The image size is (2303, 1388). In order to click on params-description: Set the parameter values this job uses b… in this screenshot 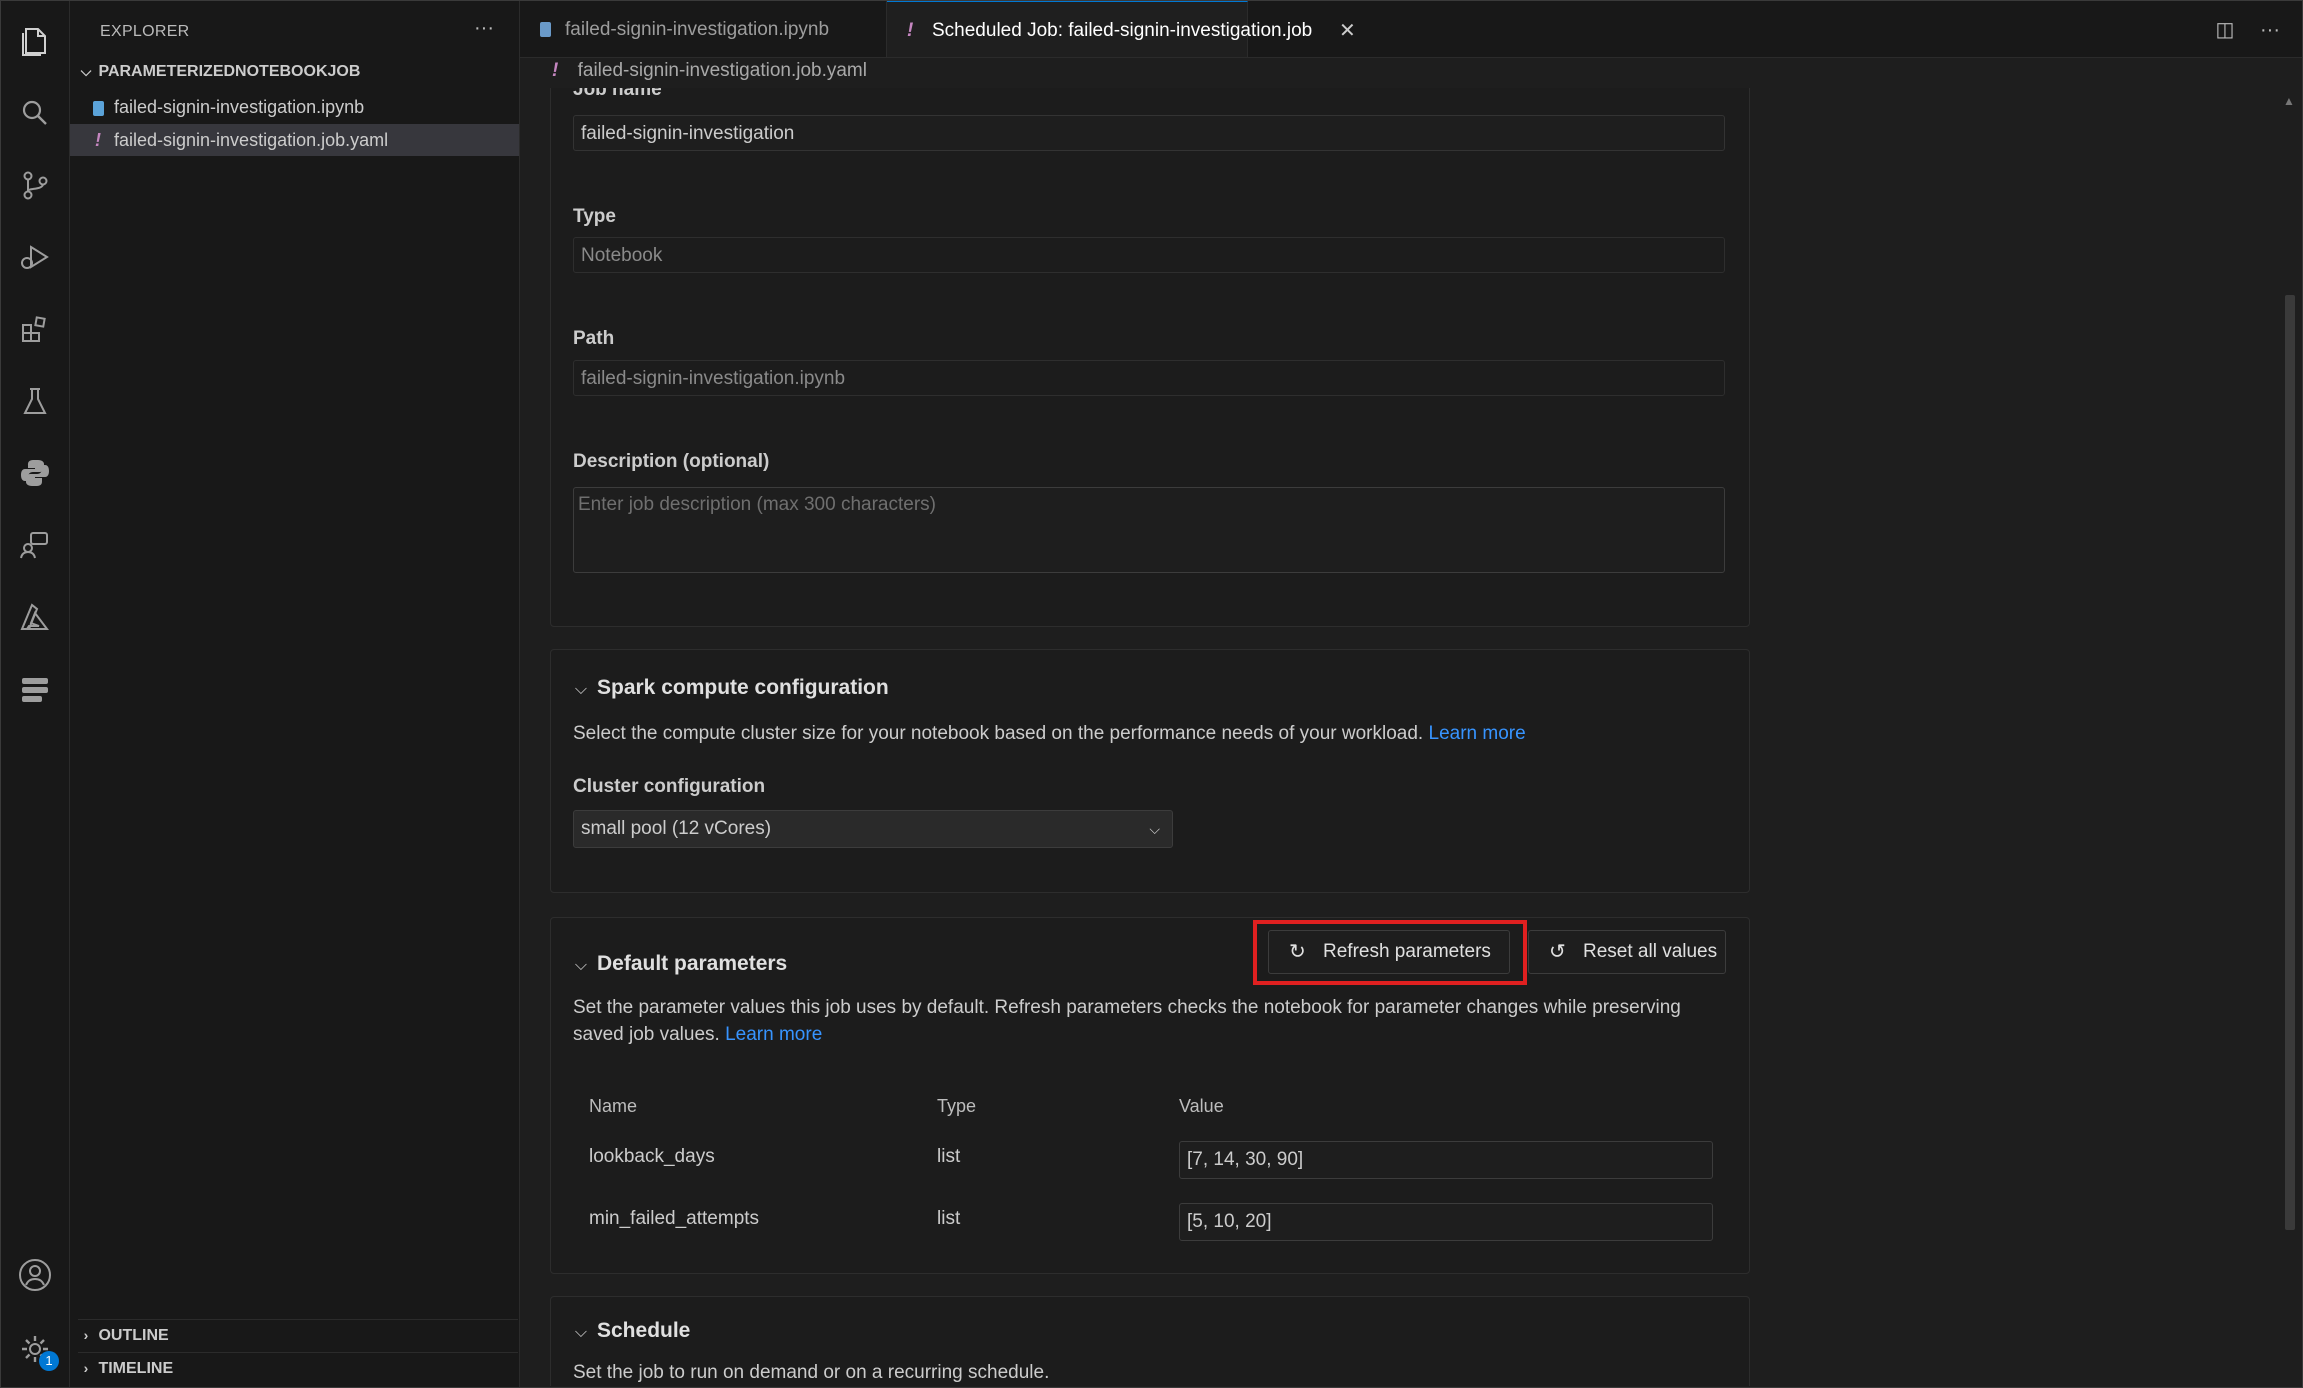, I will do `click(1127, 1021)`.